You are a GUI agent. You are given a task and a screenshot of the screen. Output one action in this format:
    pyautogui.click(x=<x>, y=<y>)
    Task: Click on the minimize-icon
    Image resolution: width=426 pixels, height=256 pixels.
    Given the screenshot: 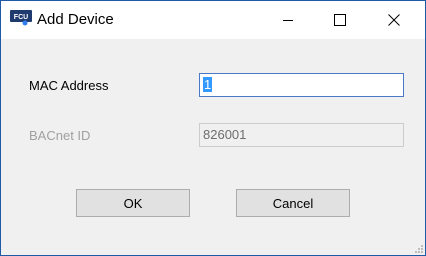 What is the action you would take?
    pyautogui.click(x=288, y=20)
    